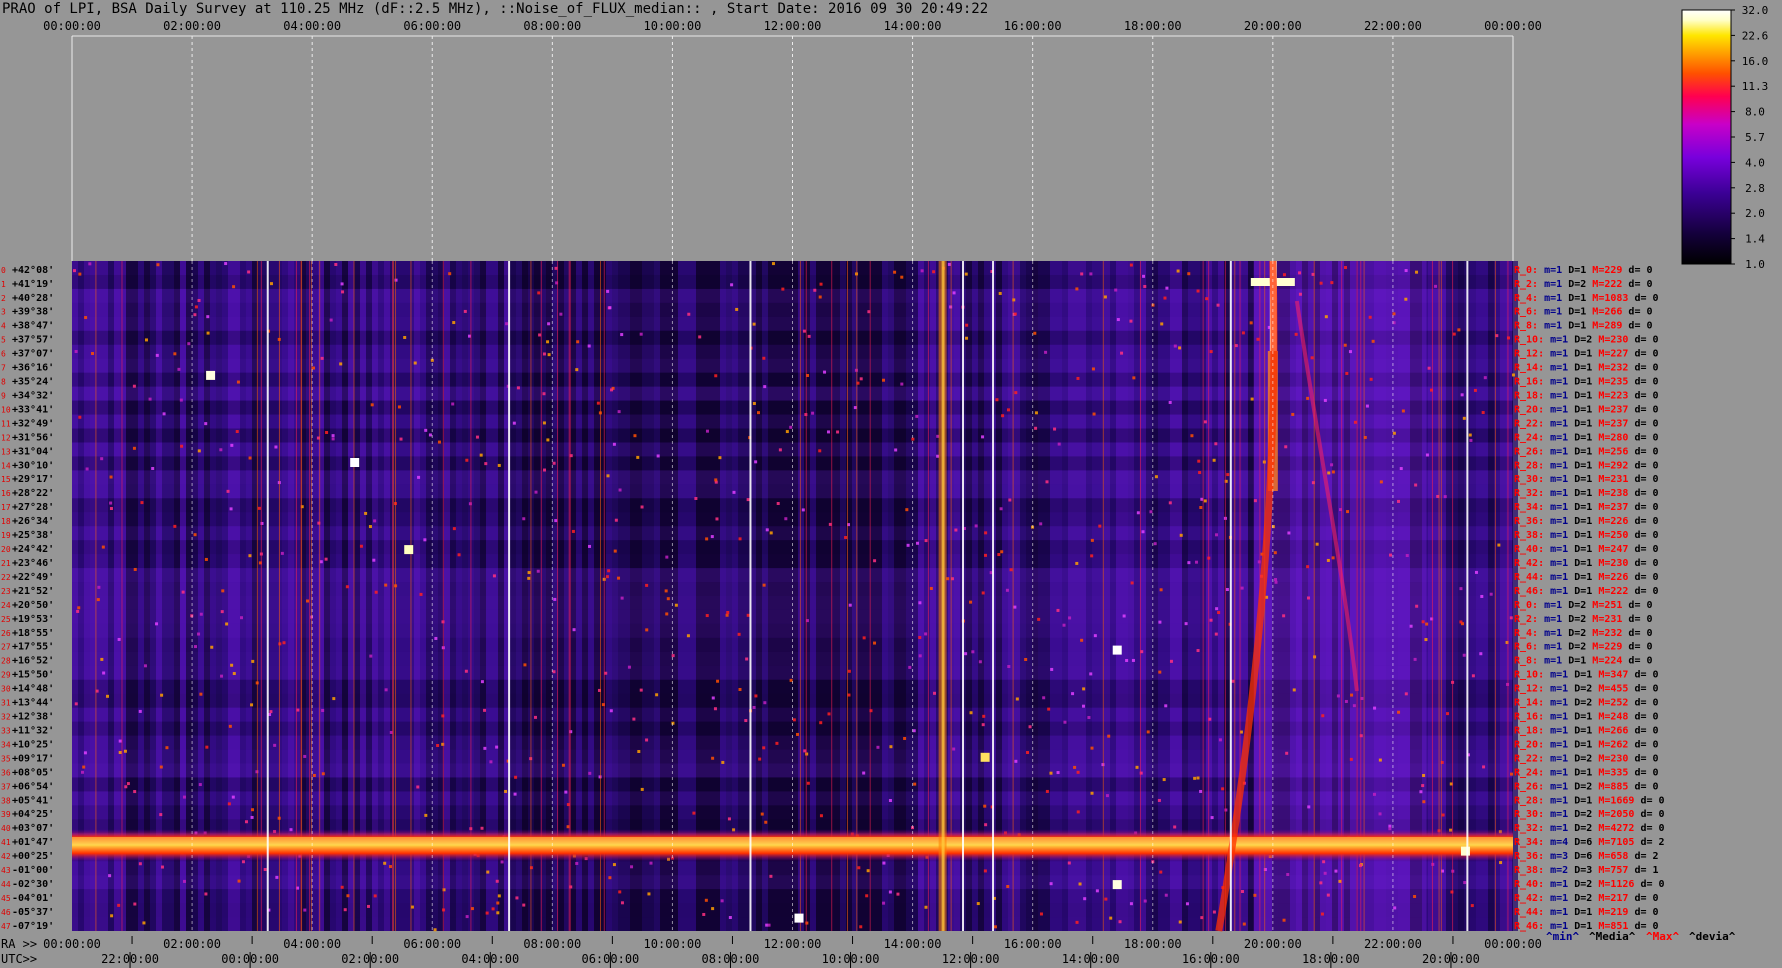 This screenshot has width=1782, height=968. What do you see at coordinates (6, 675) in the screenshot?
I see `row-index: 29` at bounding box center [6, 675].